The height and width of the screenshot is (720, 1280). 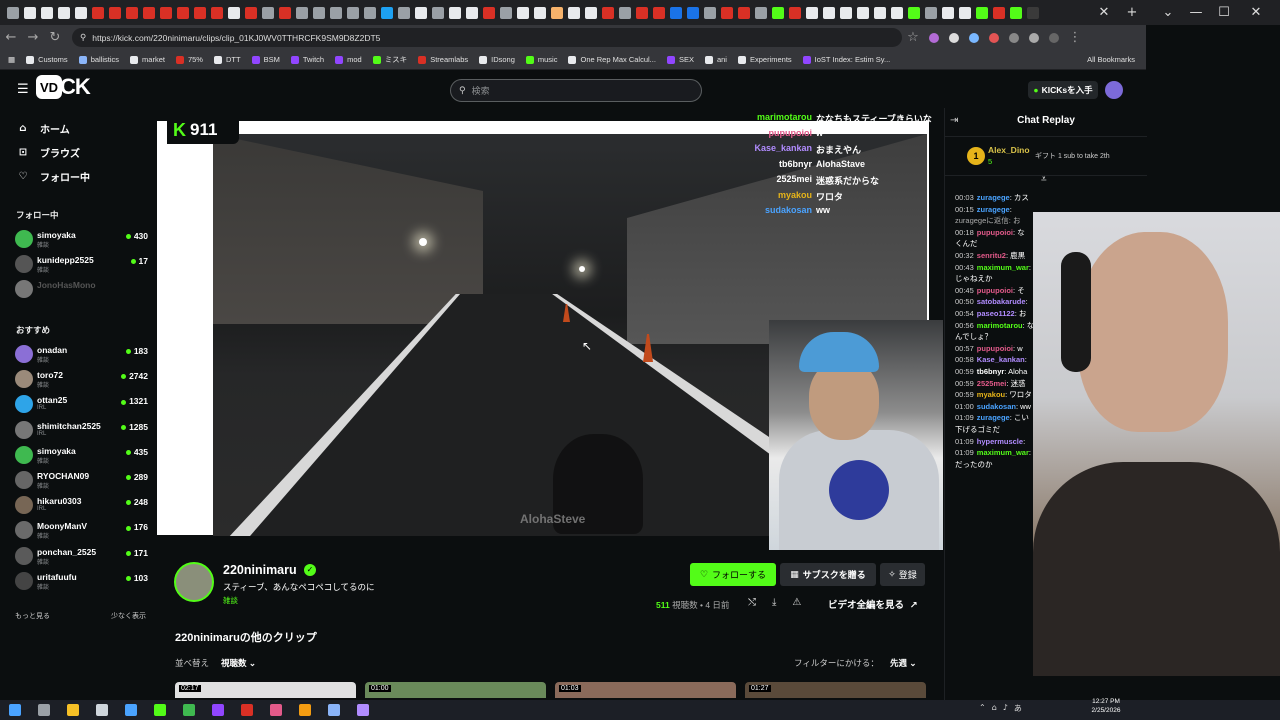 What do you see at coordinates (991, 371) in the screenshot?
I see `chat-username: tb6bnyr` at bounding box center [991, 371].